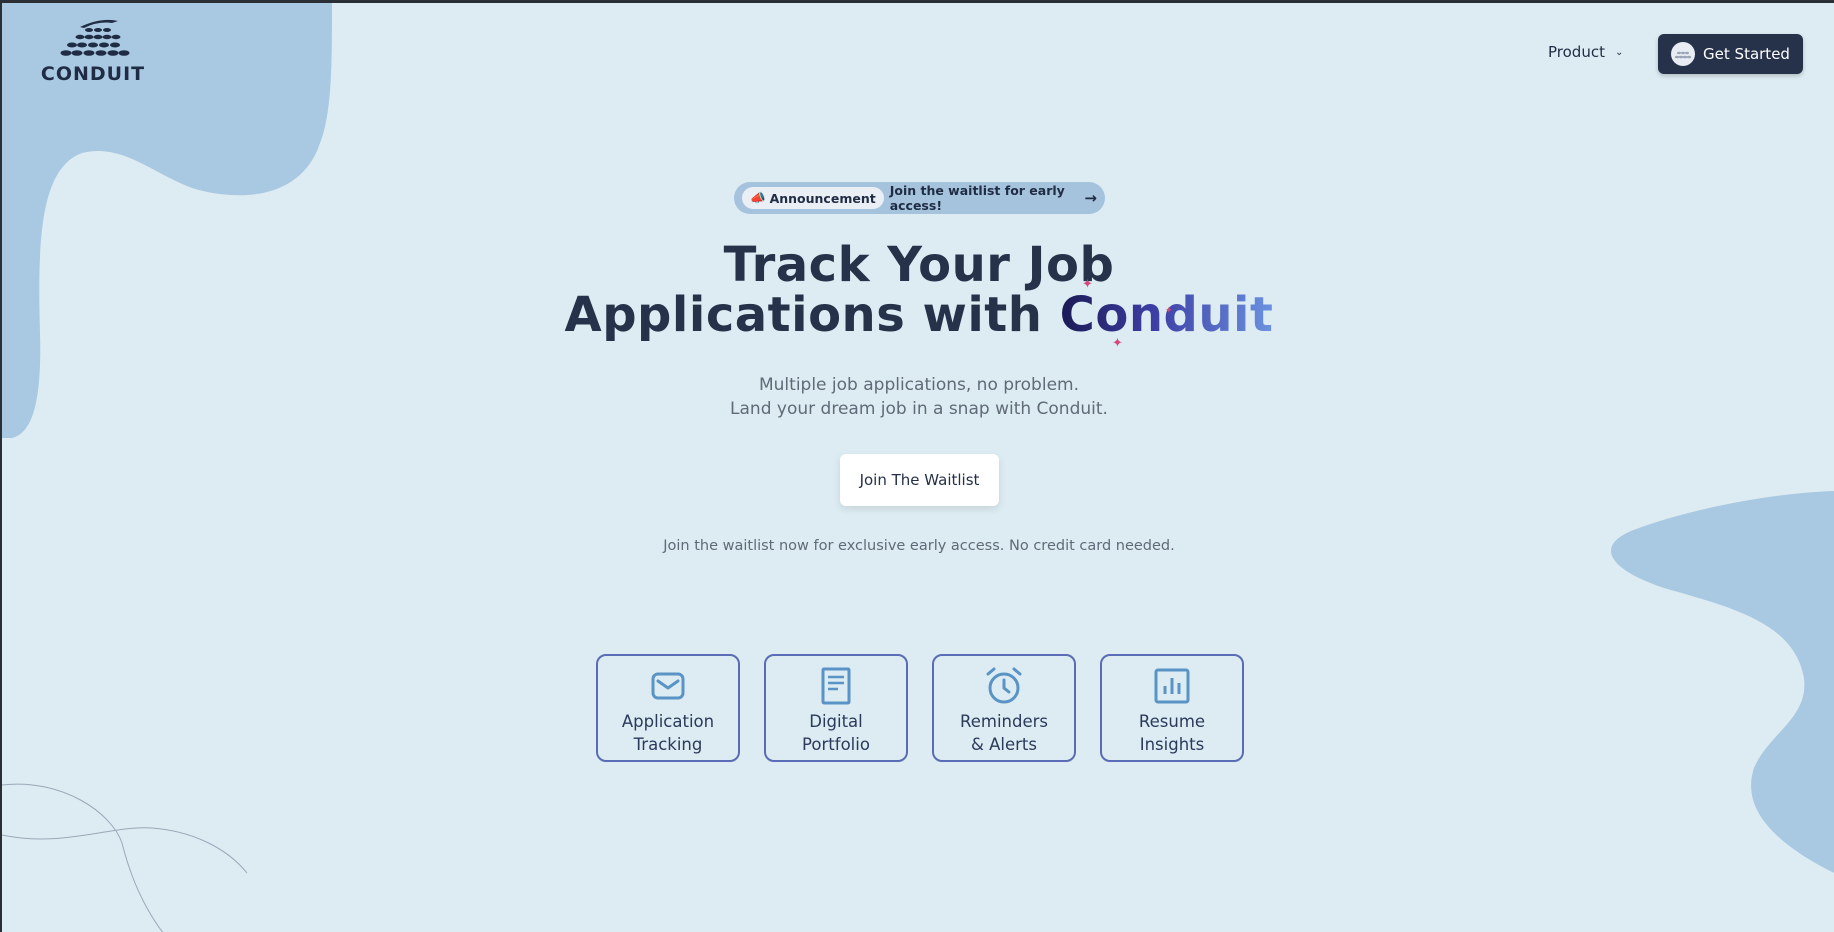  I want to click on feature-card-application-tracking: Application Tracking, so click(668, 708).